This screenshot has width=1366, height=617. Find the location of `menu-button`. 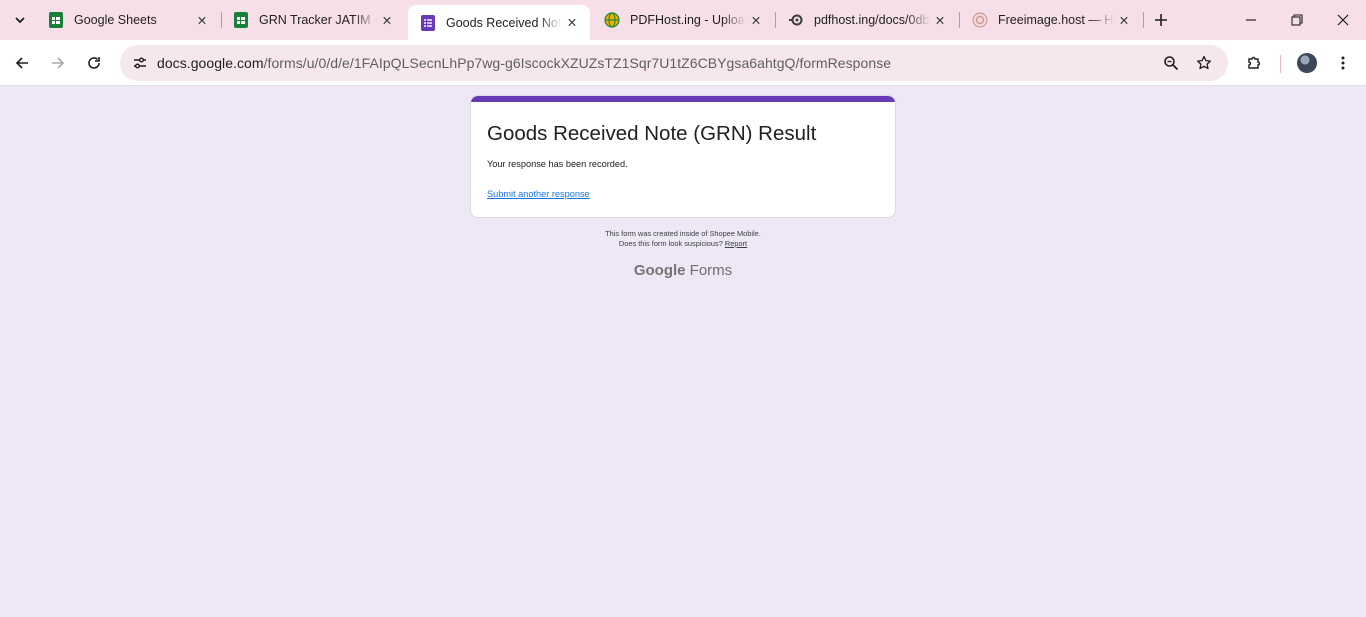

menu-button is located at coordinates (1343, 63).